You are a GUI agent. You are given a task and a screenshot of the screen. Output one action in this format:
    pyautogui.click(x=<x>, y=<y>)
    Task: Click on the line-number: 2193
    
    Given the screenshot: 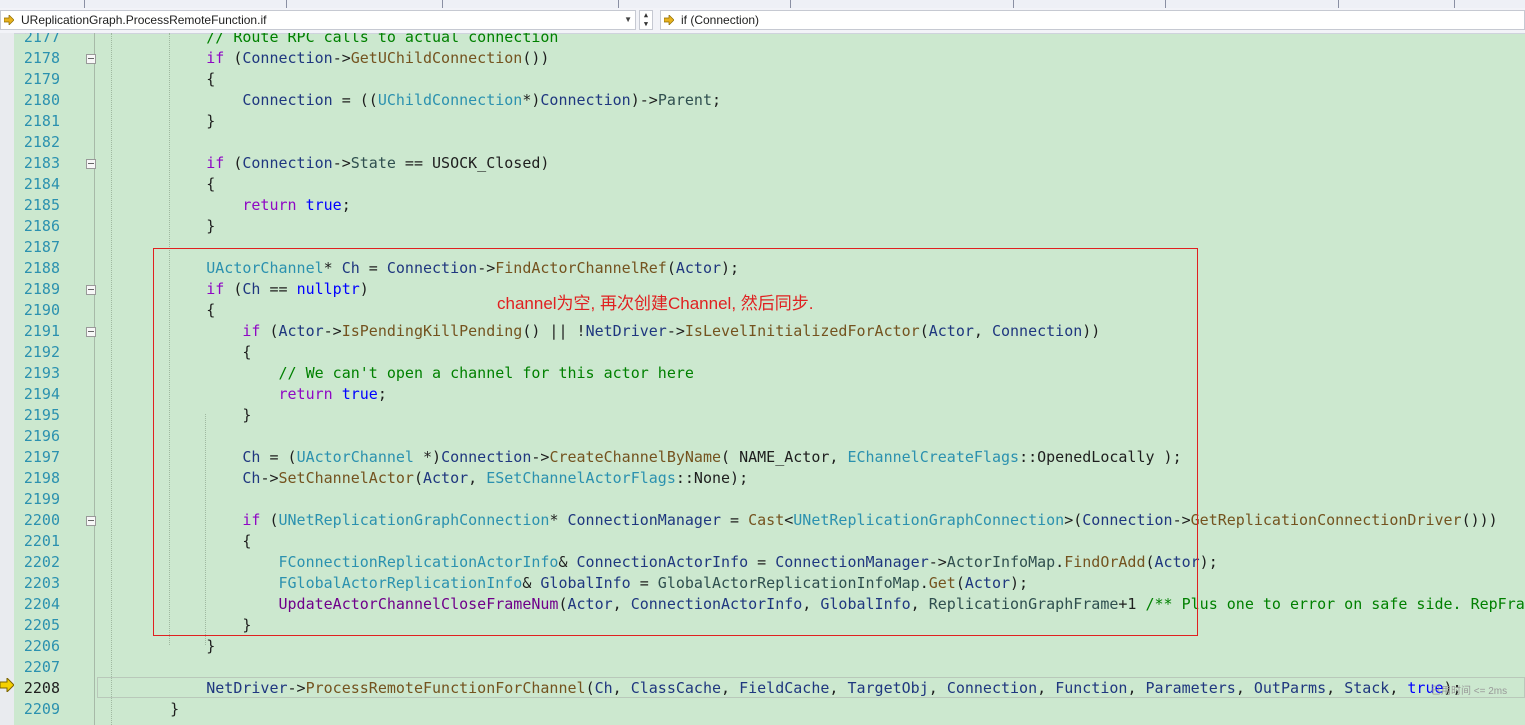 What is the action you would take?
    pyautogui.click(x=41, y=373)
    